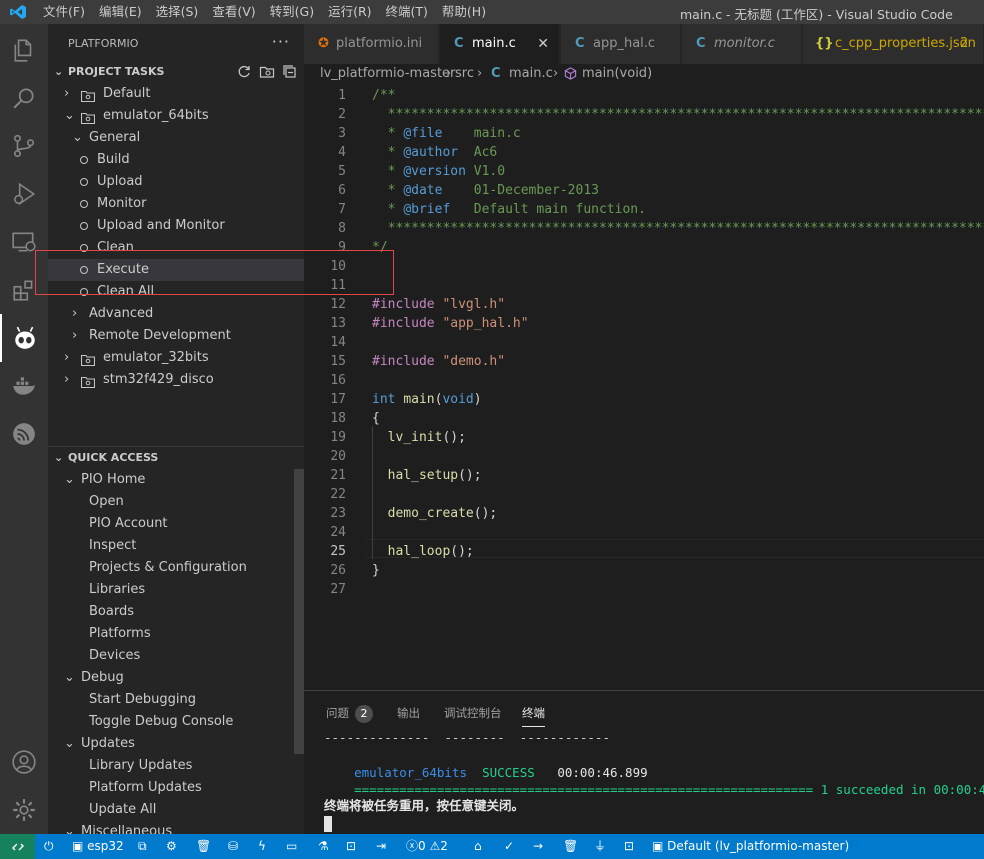 The image size is (984, 859). What do you see at coordinates (203, 846) in the screenshot?
I see `trash-icon: 🗑` at bounding box center [203, 846].